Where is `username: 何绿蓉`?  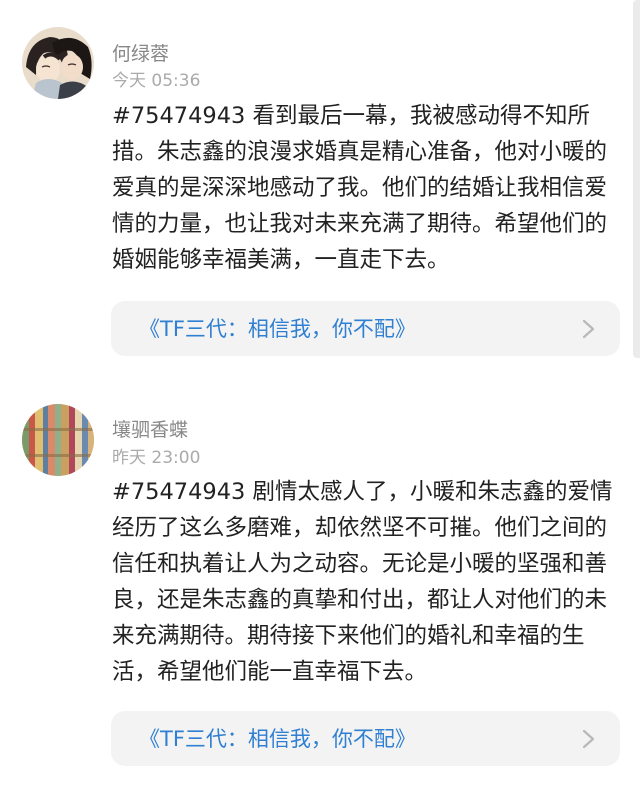
username: 何绿蓉 is located at coordinates (140, 52).